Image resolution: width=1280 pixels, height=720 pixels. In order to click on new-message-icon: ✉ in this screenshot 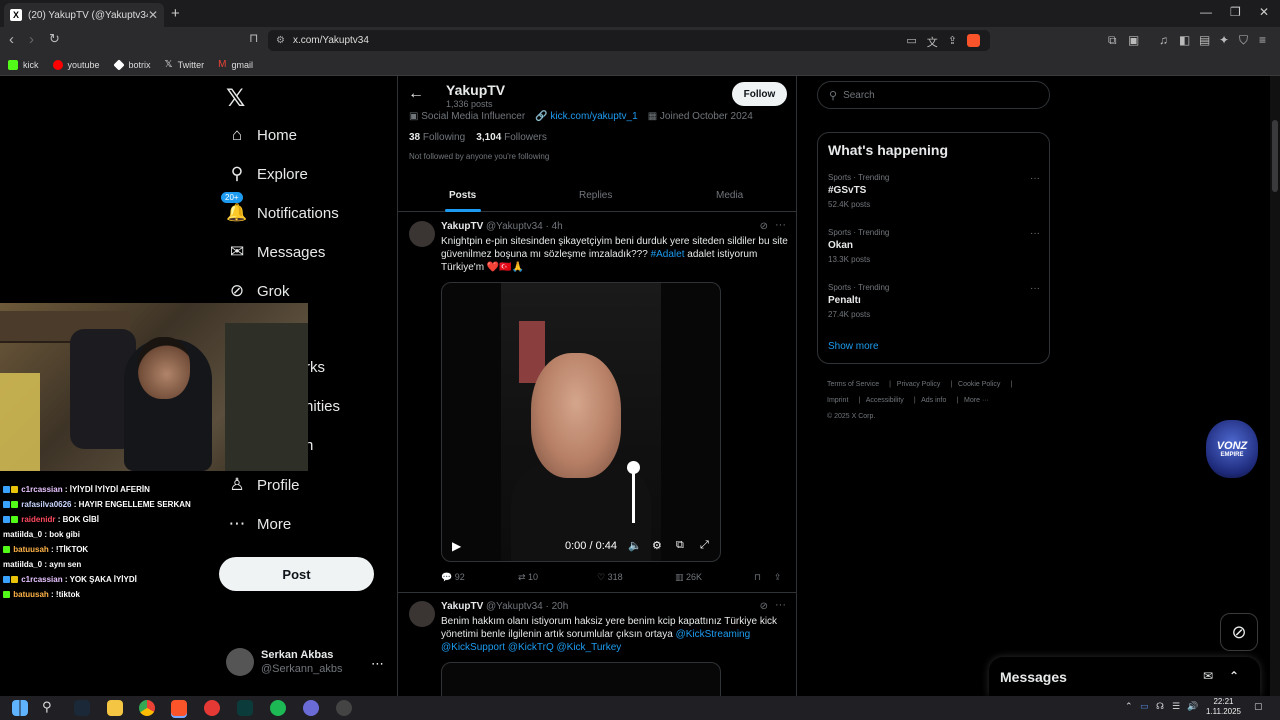, I will do `click(1208, 676)`.